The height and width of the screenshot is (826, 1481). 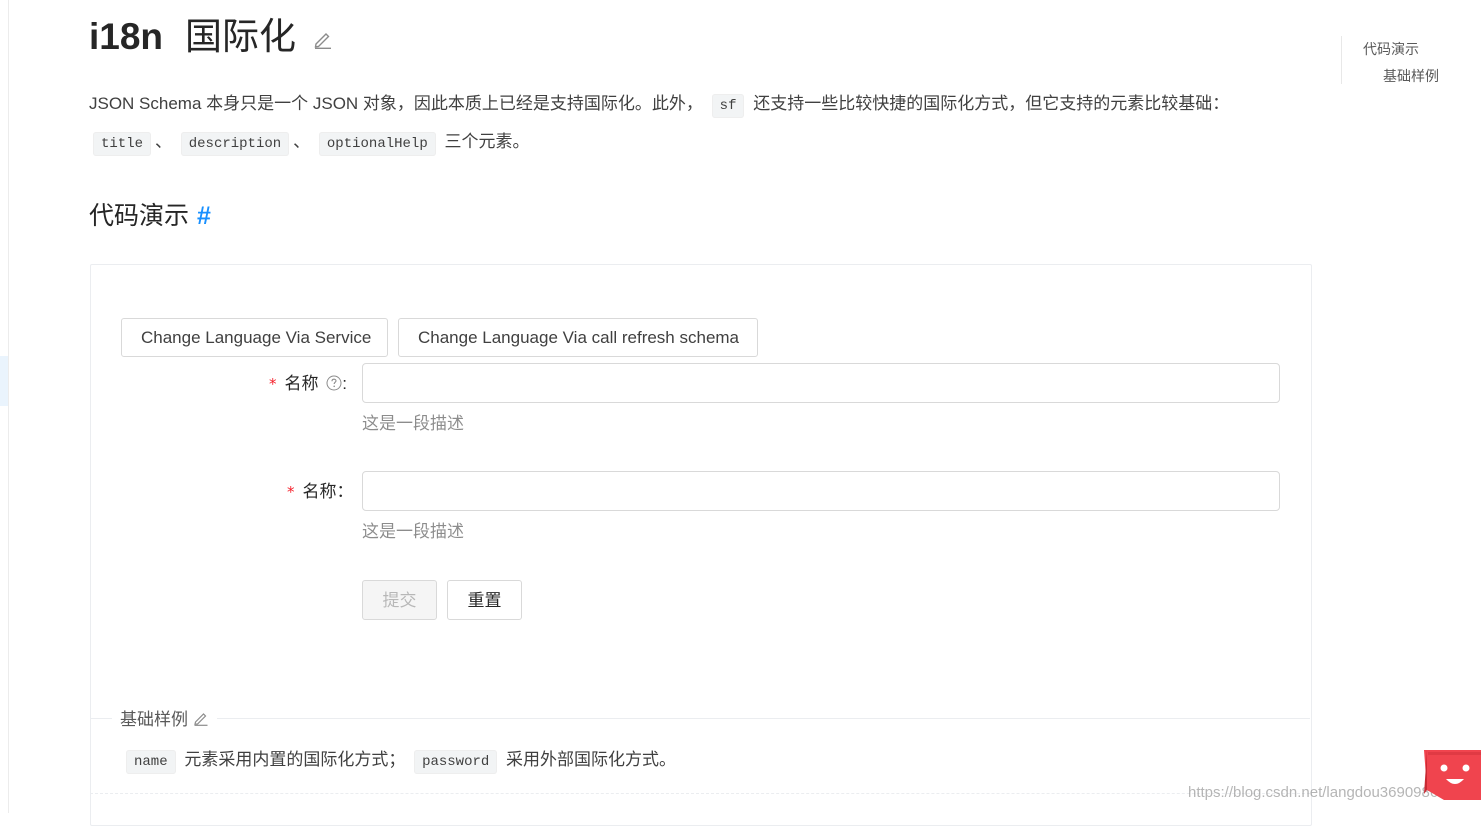 I want to click on section-heading-text: 代码演示, so click(x=139, y=216).